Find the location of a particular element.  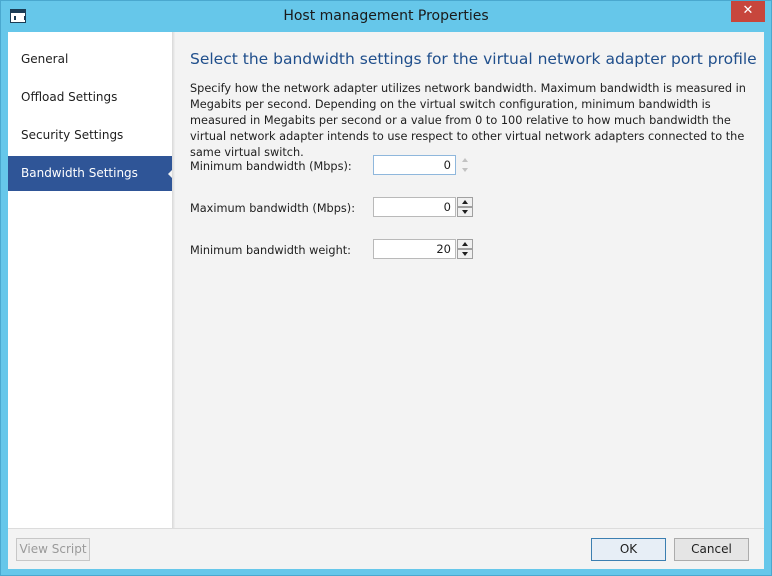

max-bandwidth-input: 0 is located at coordinates (414, 207).